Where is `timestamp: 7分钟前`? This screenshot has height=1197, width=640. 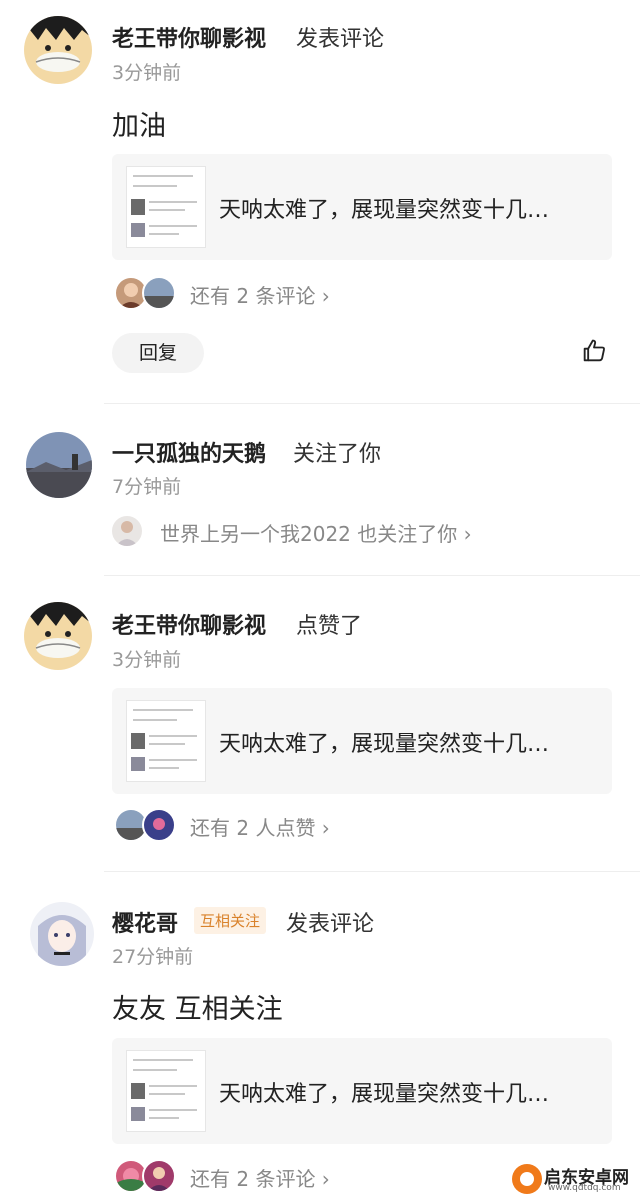 timestamp: 7分钟前 is located at coordinates (147, 487).